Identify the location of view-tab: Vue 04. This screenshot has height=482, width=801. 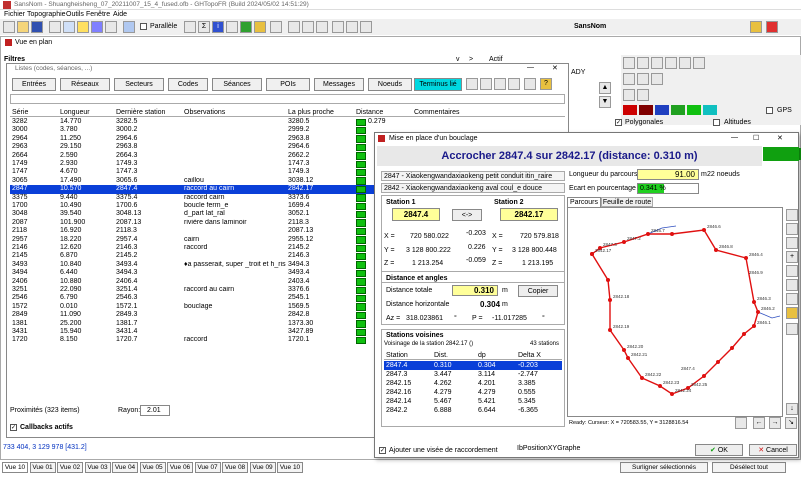
(125, 467).